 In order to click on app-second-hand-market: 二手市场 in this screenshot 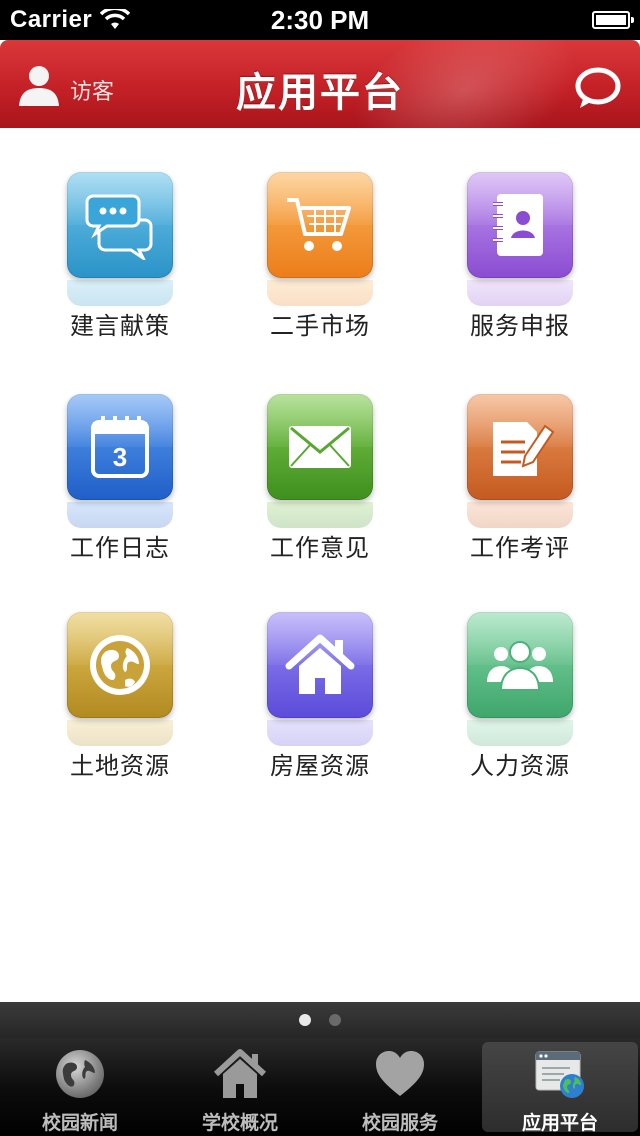, I will do `click(320, 256)`.